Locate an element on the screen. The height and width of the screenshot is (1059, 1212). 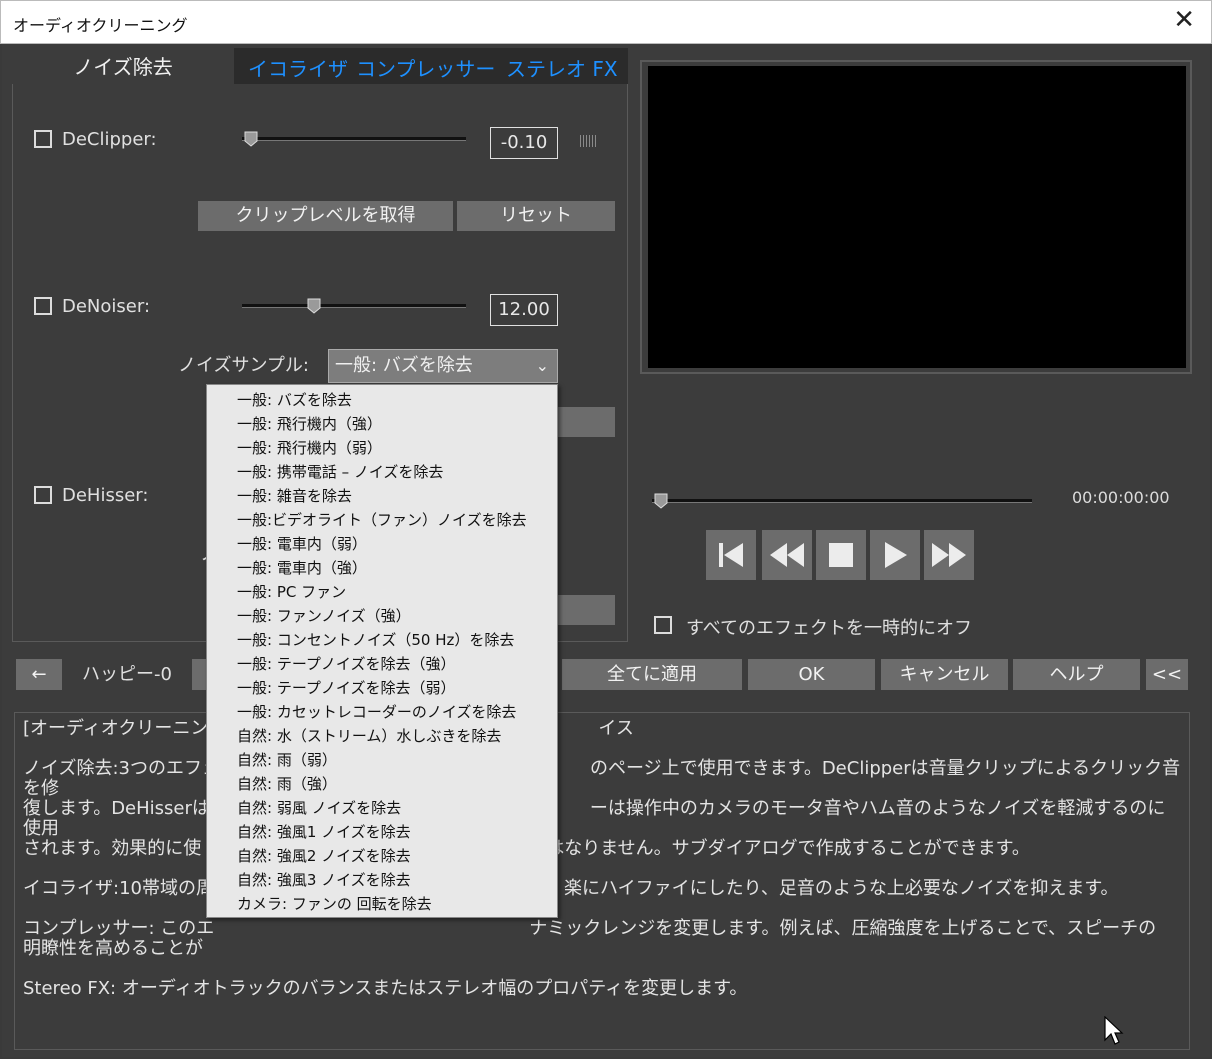
tab-compressor: コンプレッサー is located at coordinates (425, 67).